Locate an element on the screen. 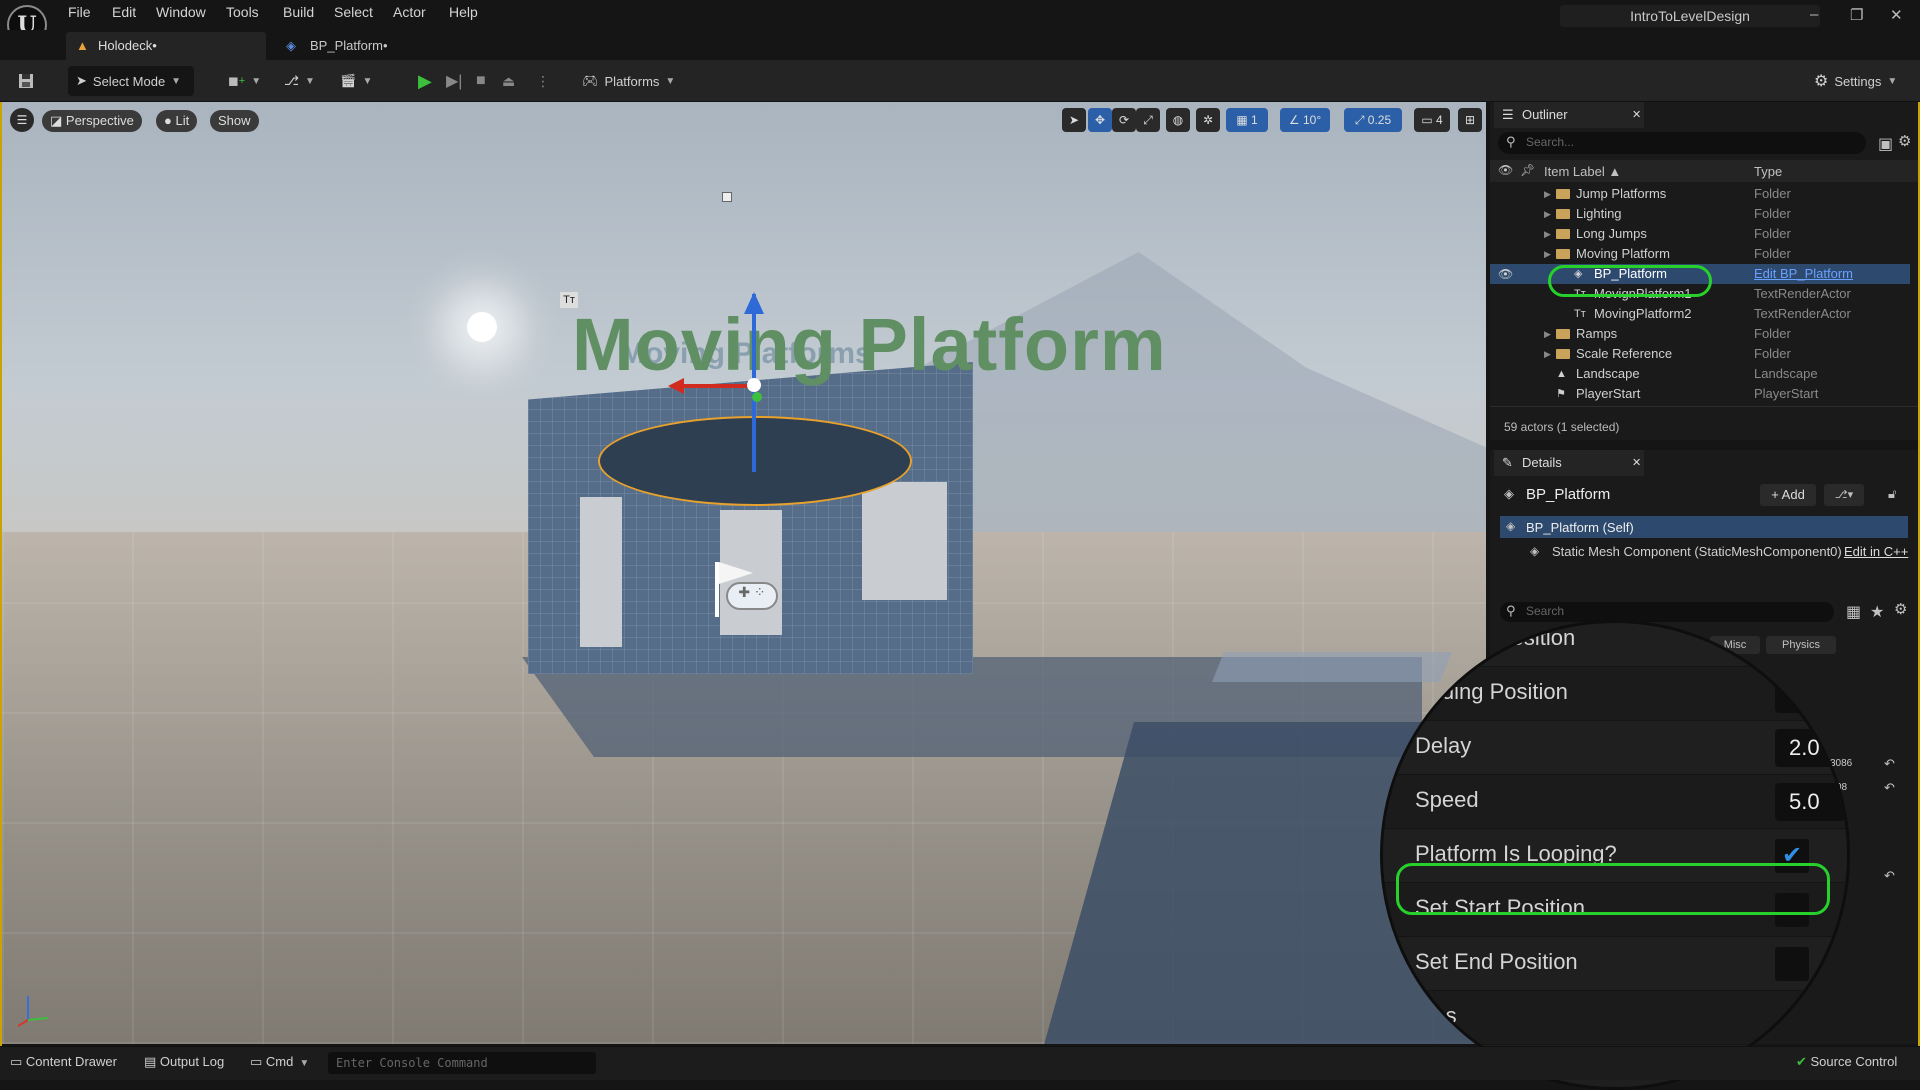  outliner-row: ▶ Long Jumps Folder is located at coordinates (1700, 234).